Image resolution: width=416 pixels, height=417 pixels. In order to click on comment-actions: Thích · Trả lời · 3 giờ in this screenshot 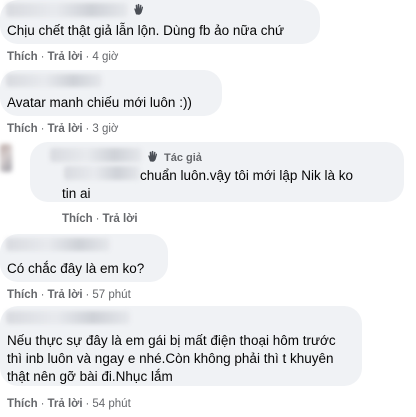, I will do `click(63, 129)`.